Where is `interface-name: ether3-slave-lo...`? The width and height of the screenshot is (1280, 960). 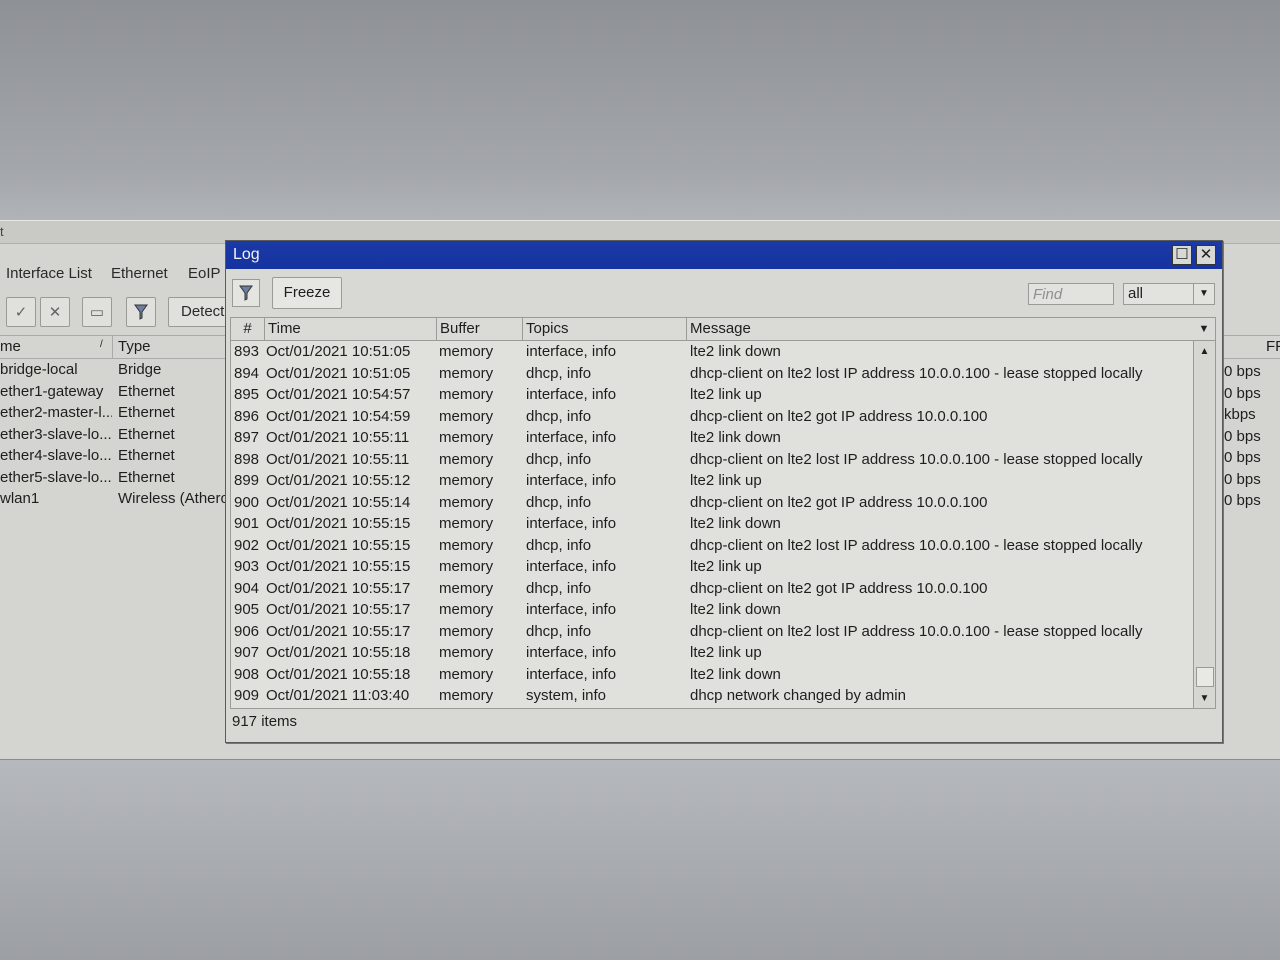 interface-name: ether3-slave-lo... is located at coordinates (56, 434).